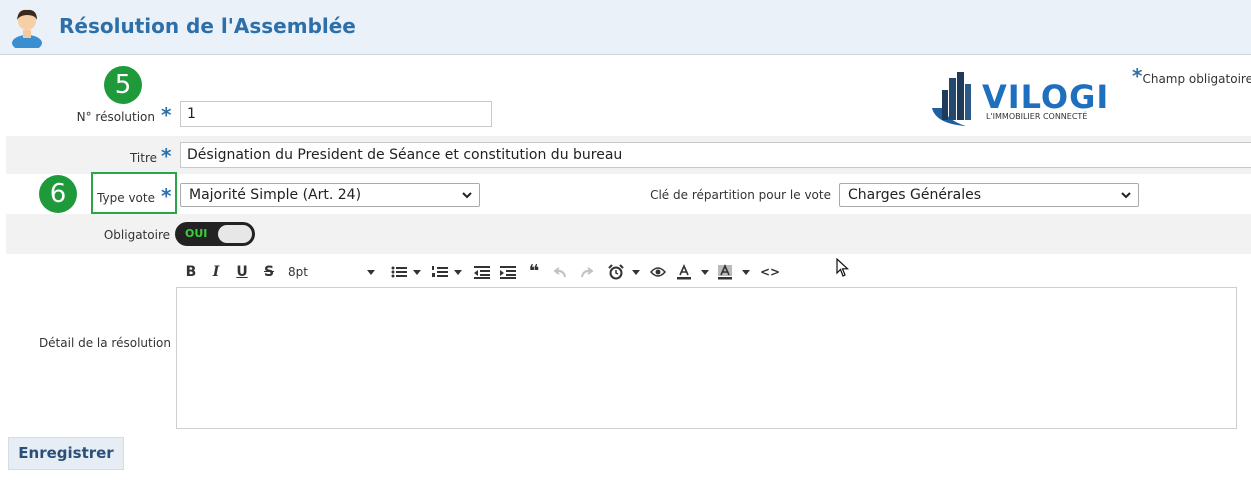  What do you see at coordinates (216, 272) in the screenshot?
I see `italic-button: I` at bounding box center [216, 272].